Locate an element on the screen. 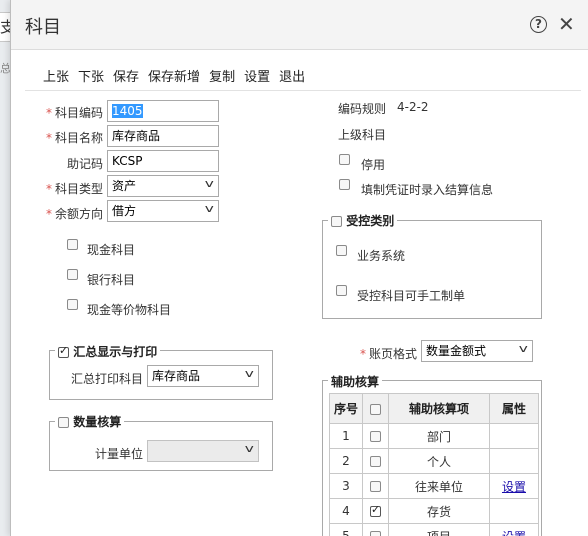 This screenshot has width=588, height=536. row-item: 项目 is located at coordinates (439, 529).